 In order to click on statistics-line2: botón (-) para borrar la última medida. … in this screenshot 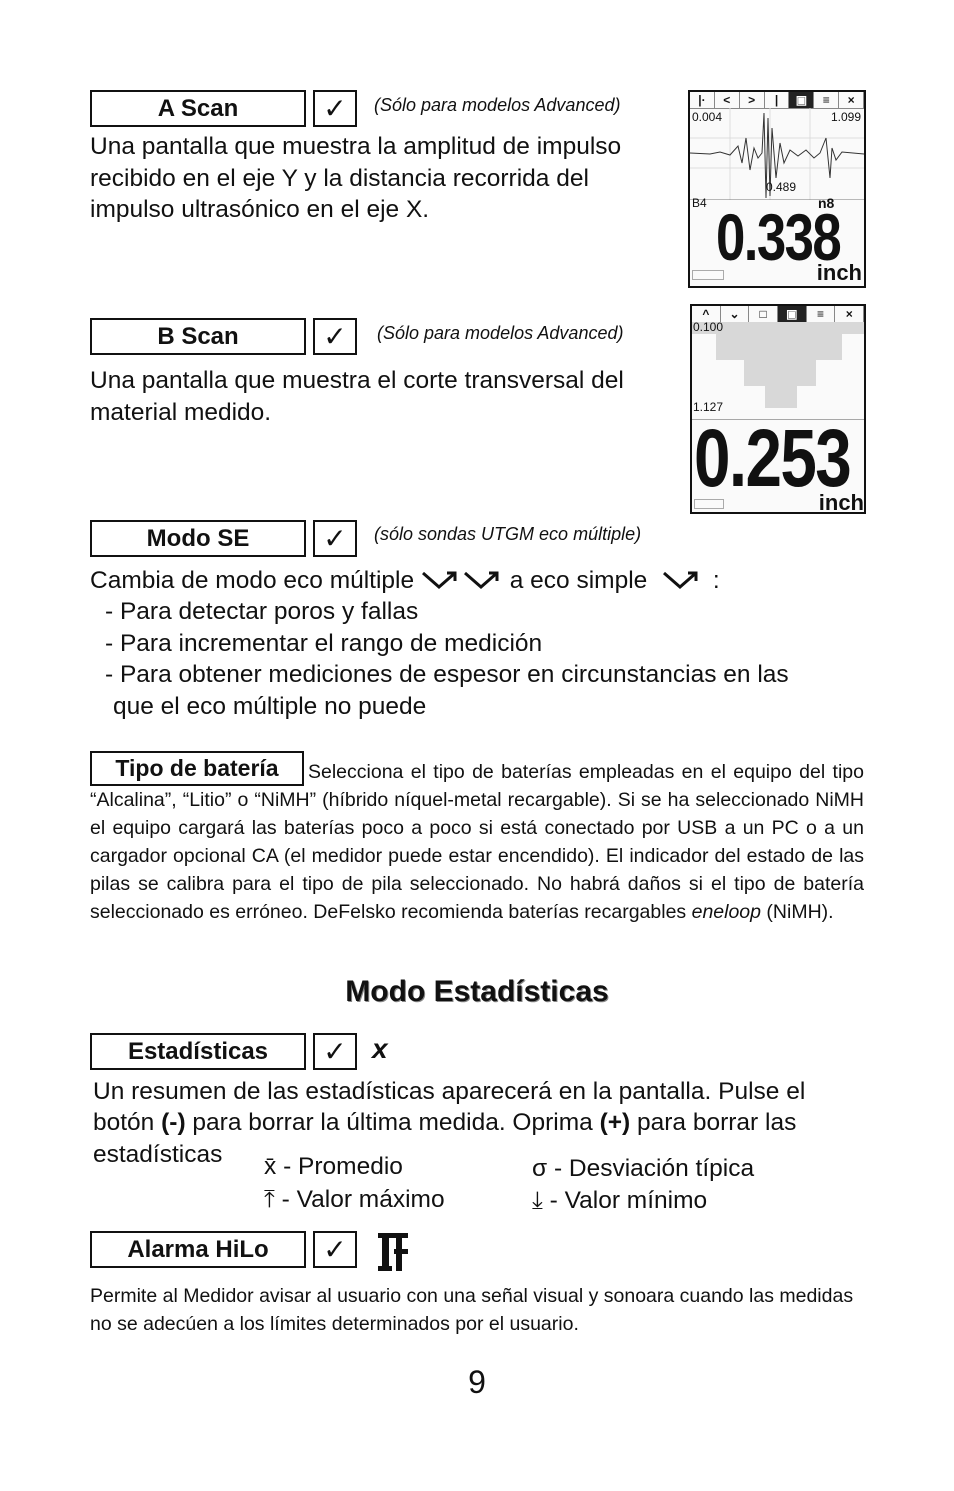, I will do `click(444, 1123)`.